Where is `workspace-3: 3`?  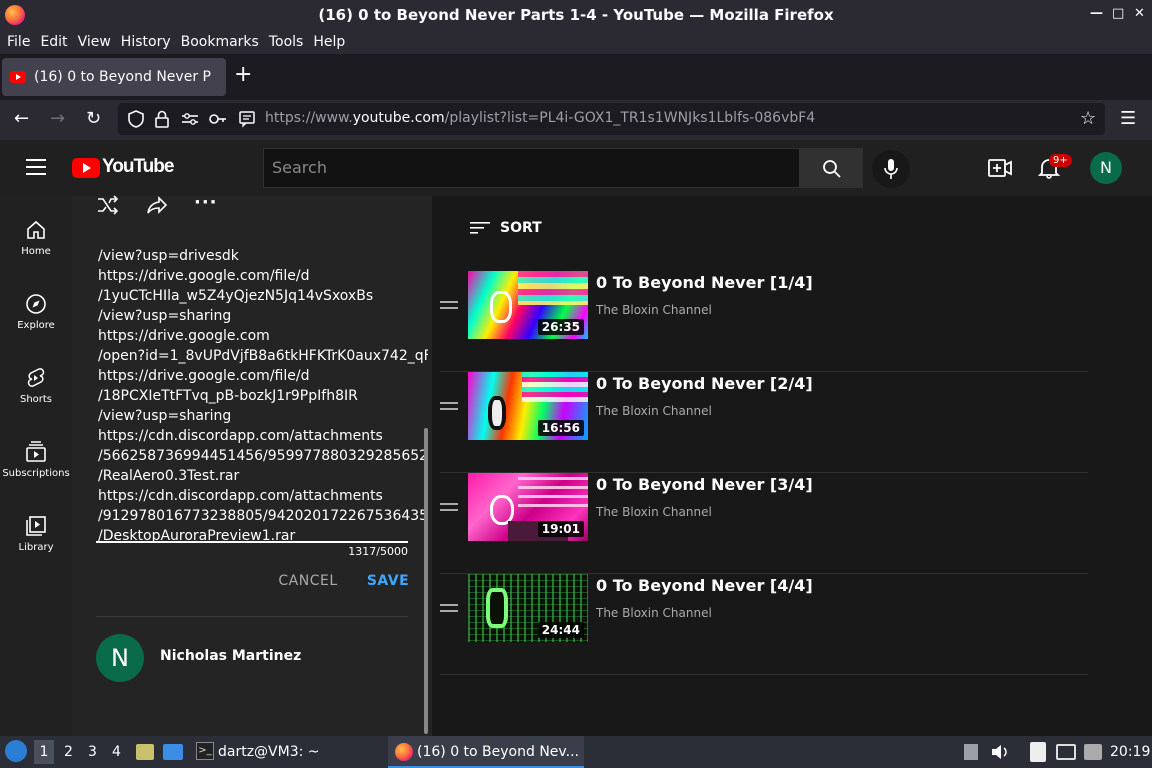
workspace-3: 3 is located at coordinates (92, 752).